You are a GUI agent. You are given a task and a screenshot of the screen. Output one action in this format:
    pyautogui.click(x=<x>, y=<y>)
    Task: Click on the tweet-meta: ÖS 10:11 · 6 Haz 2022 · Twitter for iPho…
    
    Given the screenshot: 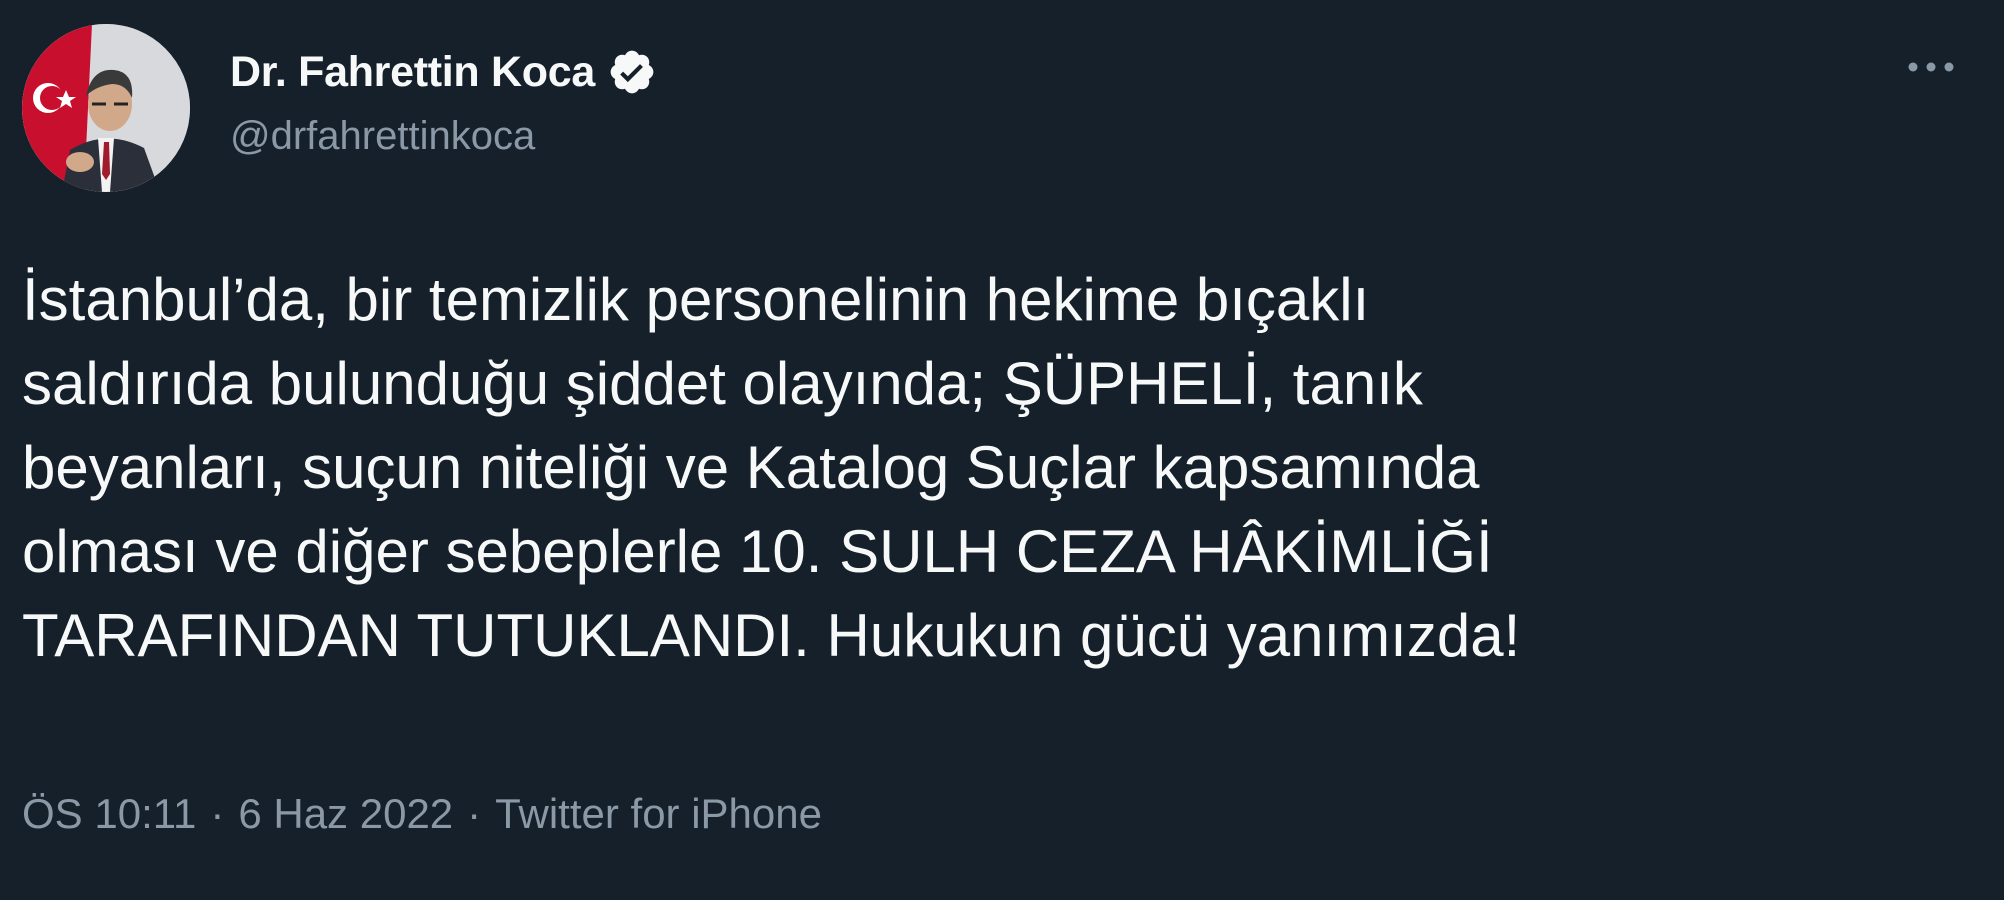 What is the action you would take?
    pyautogui.click(x=422, y=814)
    